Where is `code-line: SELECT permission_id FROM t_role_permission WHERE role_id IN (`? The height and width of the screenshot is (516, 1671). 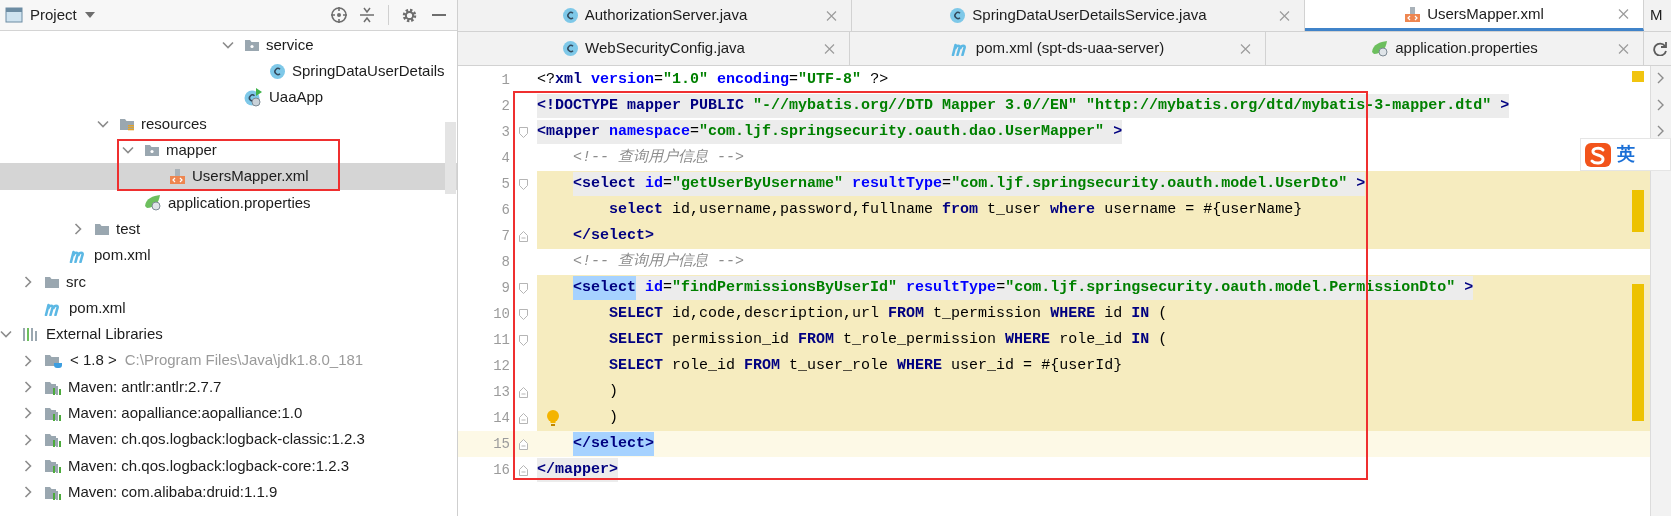 code-line: SELECT permission_id FROM t_role_permission WHERE role_id IN ( is located at coordinates (888, 340).